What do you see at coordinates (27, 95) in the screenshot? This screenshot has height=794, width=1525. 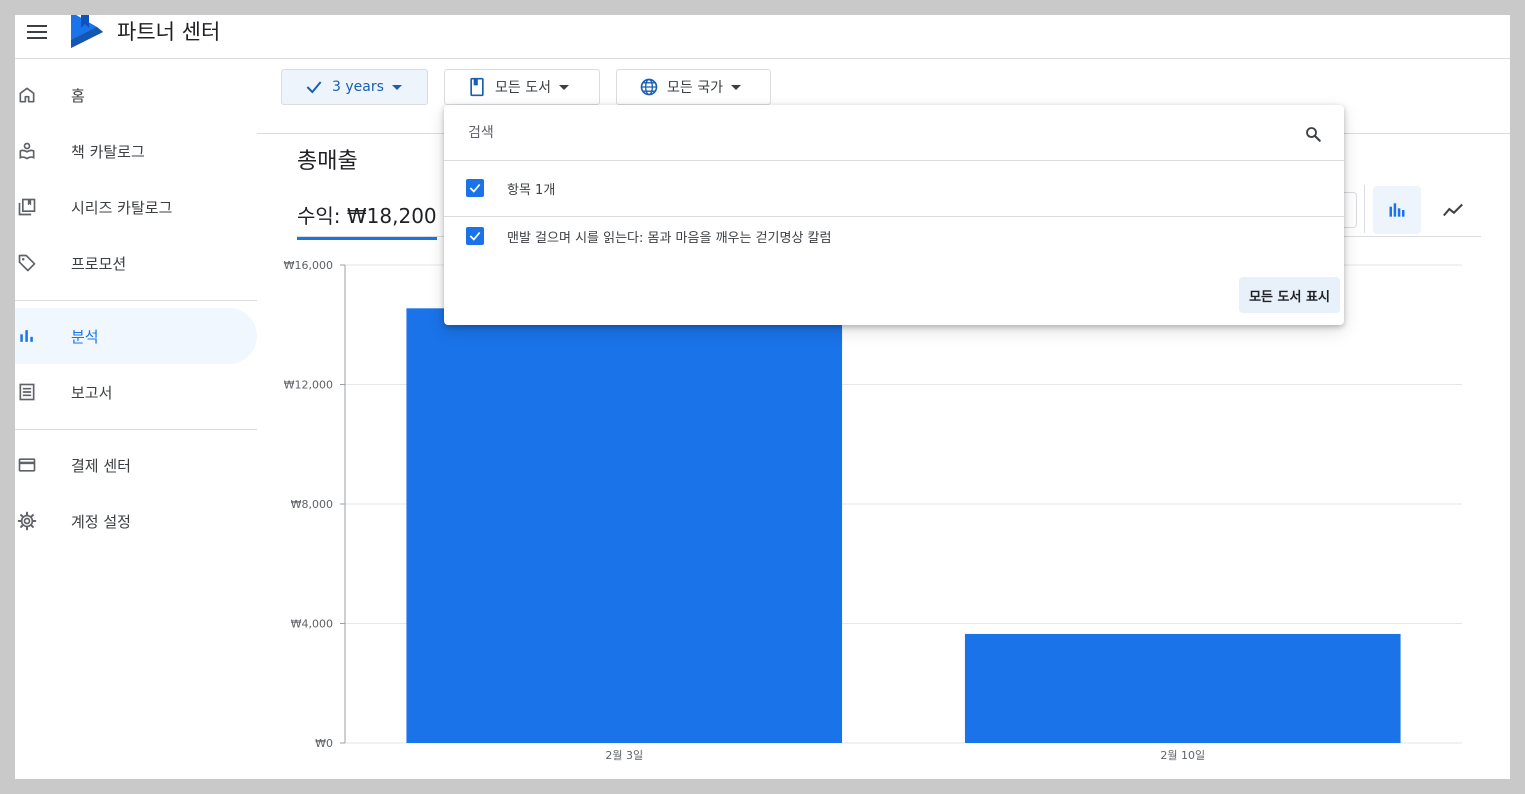 I see `home-icon` at bounding box center [27, 95].